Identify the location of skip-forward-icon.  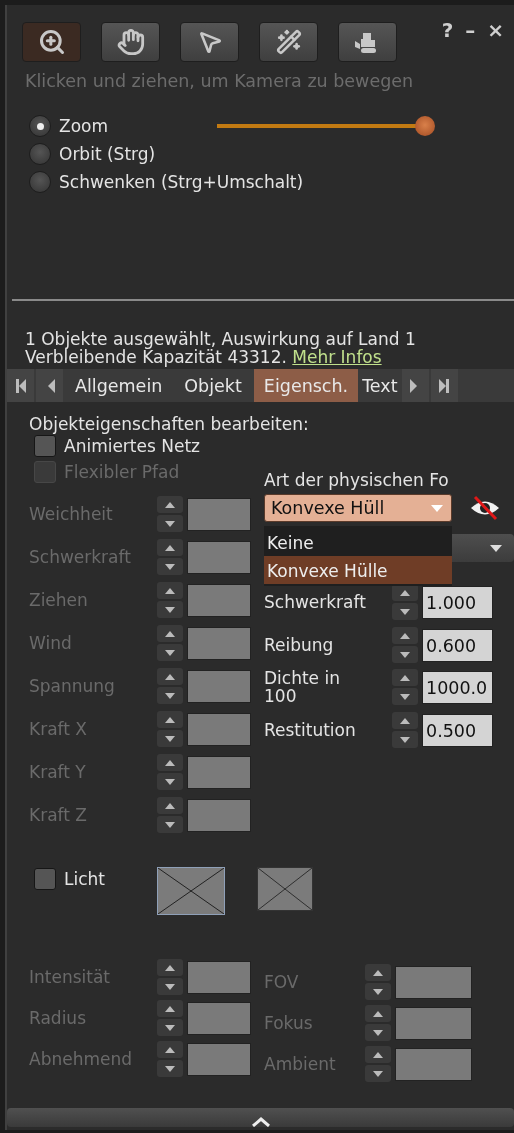
(444, 385).